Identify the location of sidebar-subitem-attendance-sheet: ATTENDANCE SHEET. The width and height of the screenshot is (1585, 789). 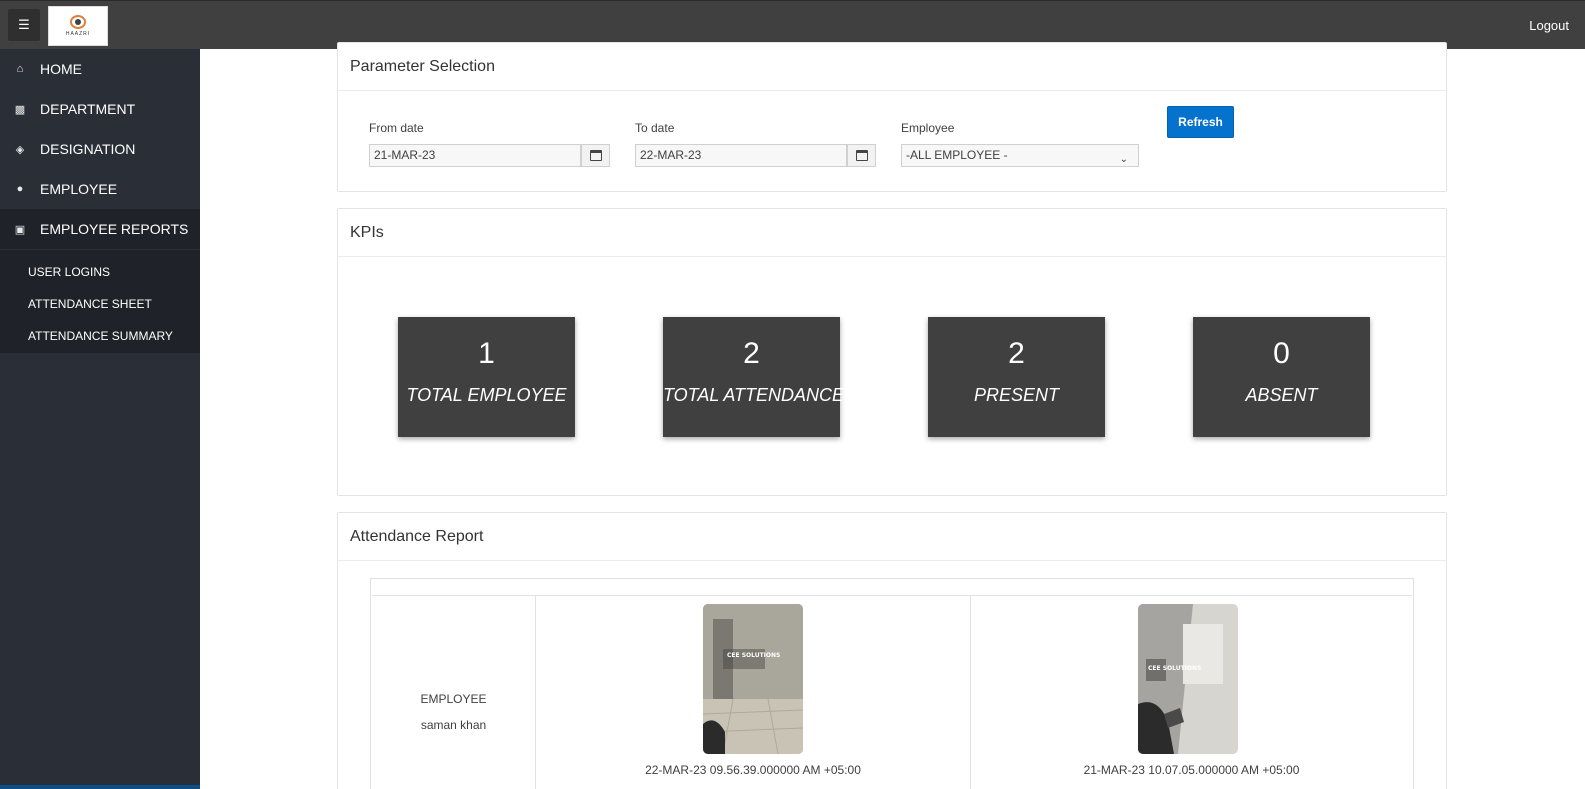
(90, 304).